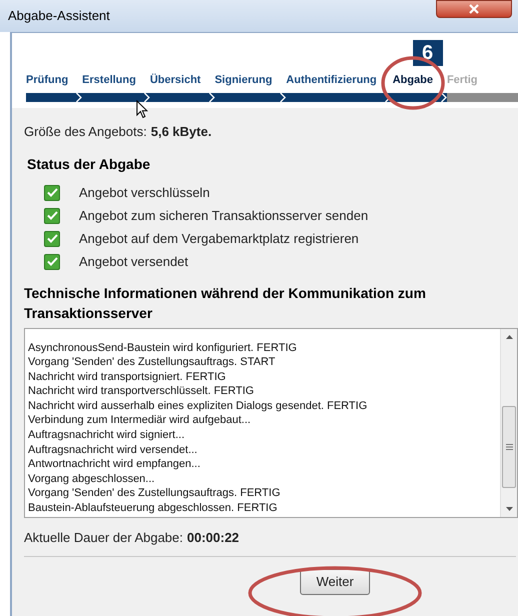 This screenshot has height=616, width=518. What do you see at coordinates (213, 537) in the screenshot?
I see `field-value: 00:00:22` at bounding box center [213, 537].